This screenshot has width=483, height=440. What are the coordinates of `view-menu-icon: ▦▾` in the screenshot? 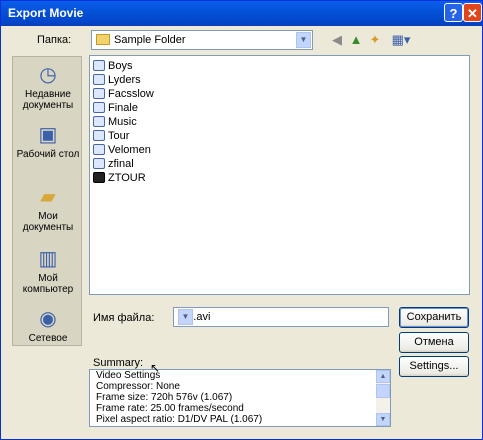 It's located at (401, 40).